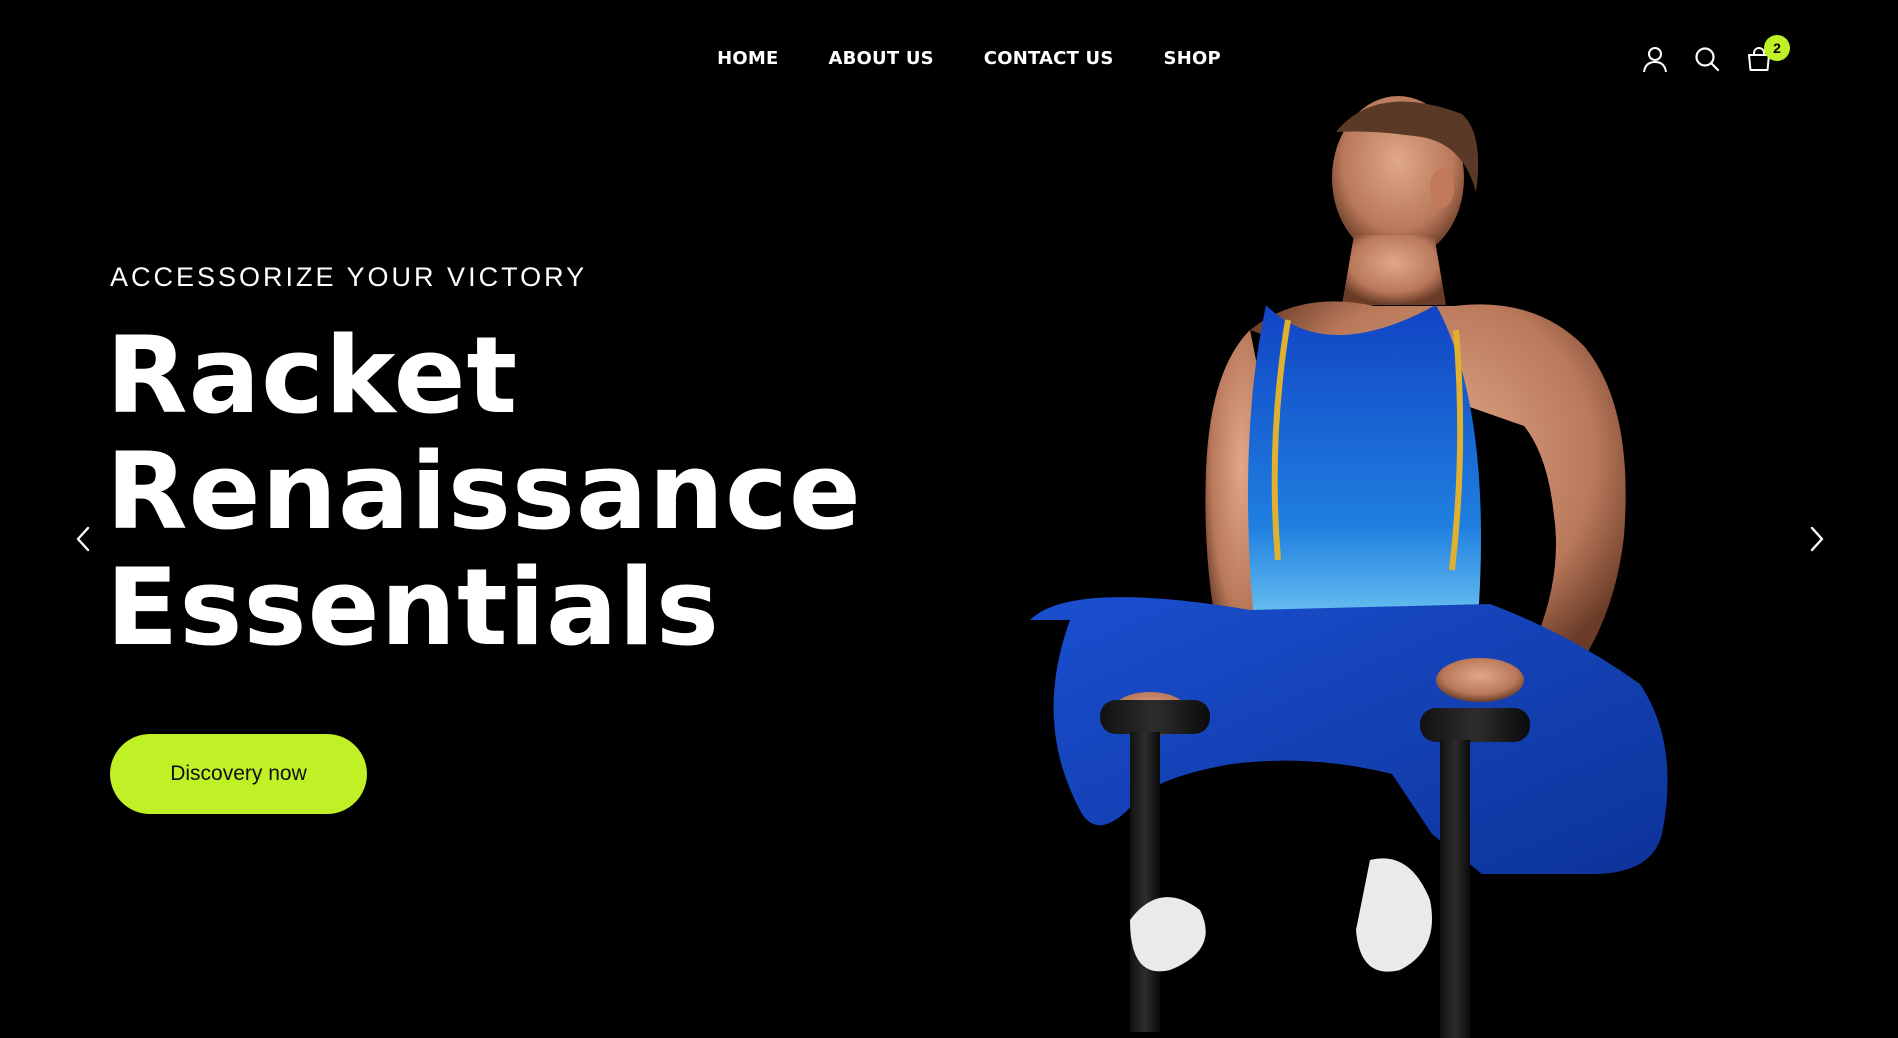 Image resolution: width=1898 pixels, height=1038 pixels. Describe the element at coordinates (238, 774) in the screenshot. I see `discovery-now-button: Discovery now` at that location.